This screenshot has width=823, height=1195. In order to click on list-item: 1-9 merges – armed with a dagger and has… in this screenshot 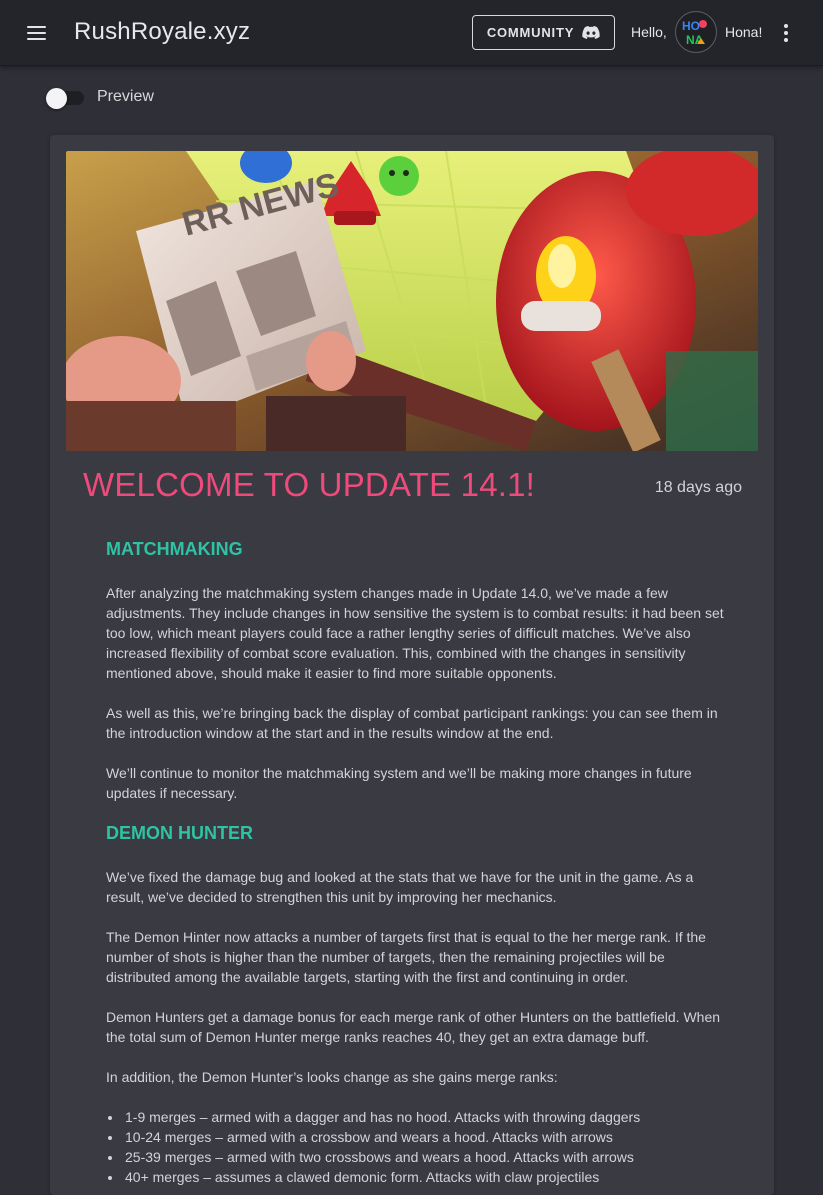, I will do `click(416, 1117)`.